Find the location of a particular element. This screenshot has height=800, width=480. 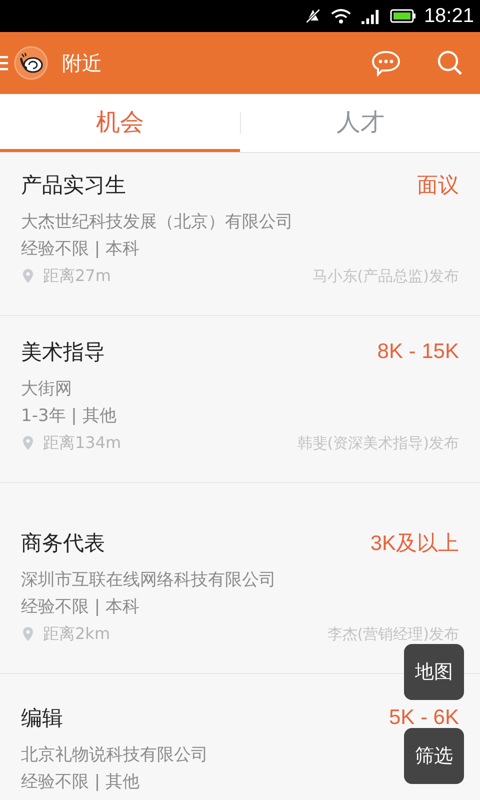

salary: 5K - 6K is located at coordinates (423, 718).